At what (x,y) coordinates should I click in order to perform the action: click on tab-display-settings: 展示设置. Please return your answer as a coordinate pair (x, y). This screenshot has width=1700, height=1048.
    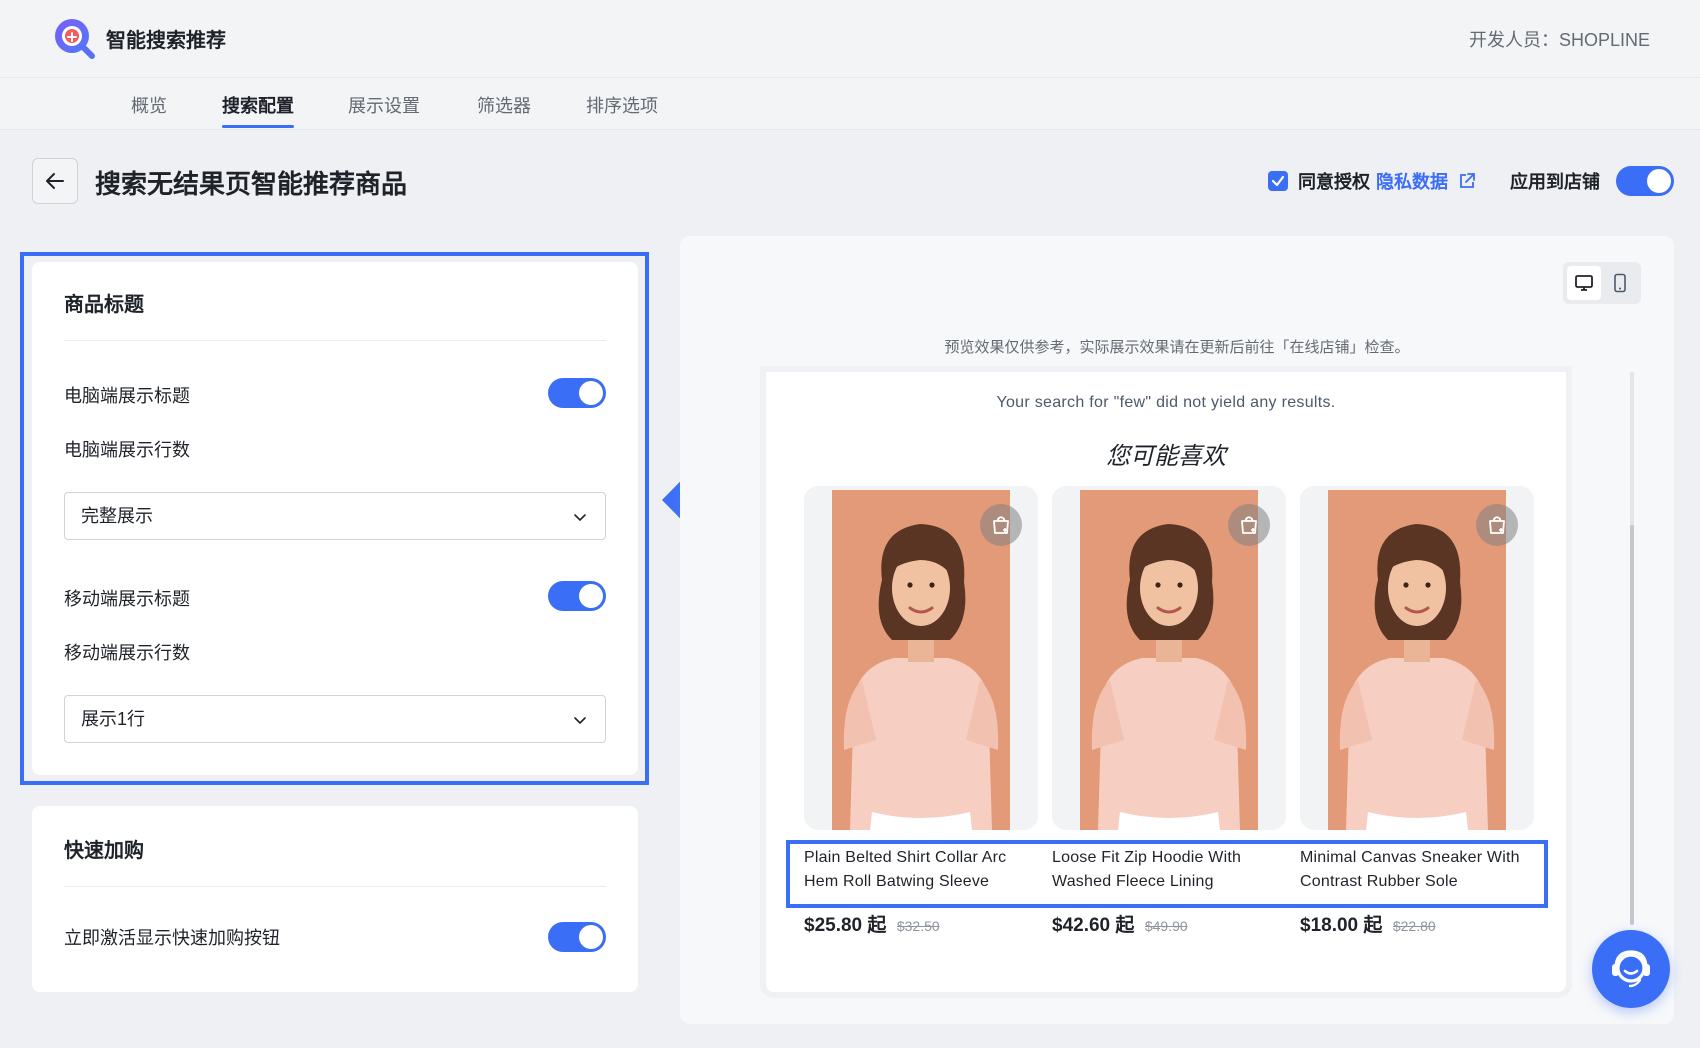
    Looking at the image, I should click on (384, 105).